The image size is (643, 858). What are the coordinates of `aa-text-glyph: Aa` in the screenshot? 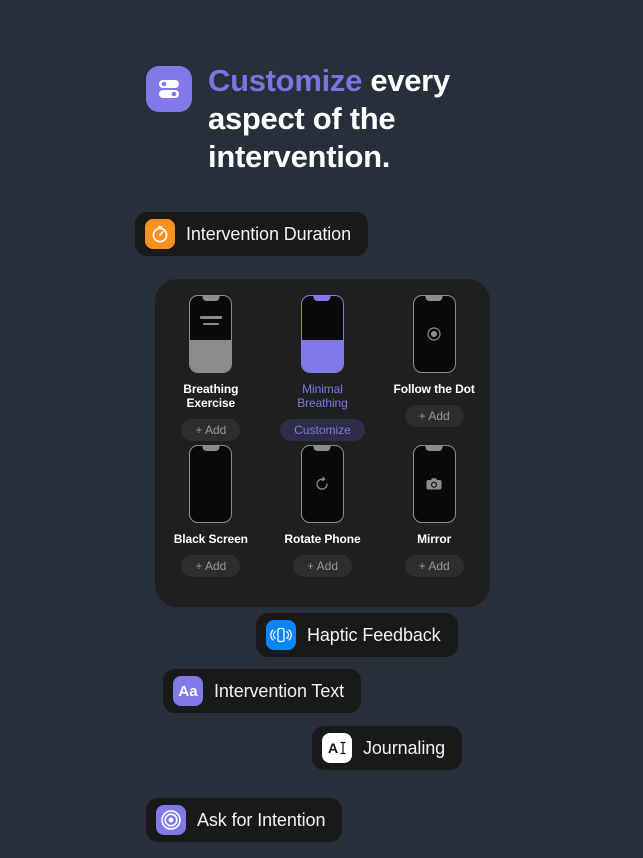 It's located at (188, 691).